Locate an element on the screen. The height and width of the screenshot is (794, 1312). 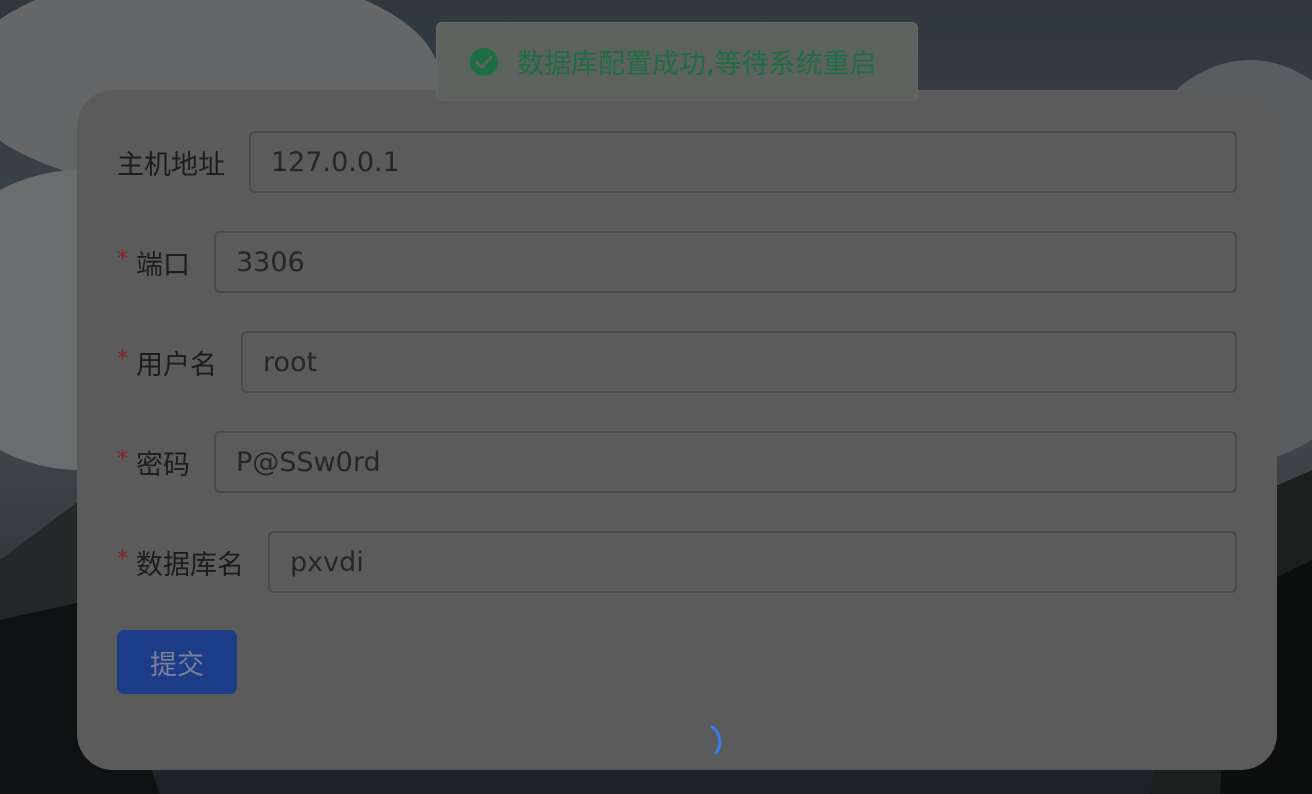
username-input: root is located at coordinates (739, 362).